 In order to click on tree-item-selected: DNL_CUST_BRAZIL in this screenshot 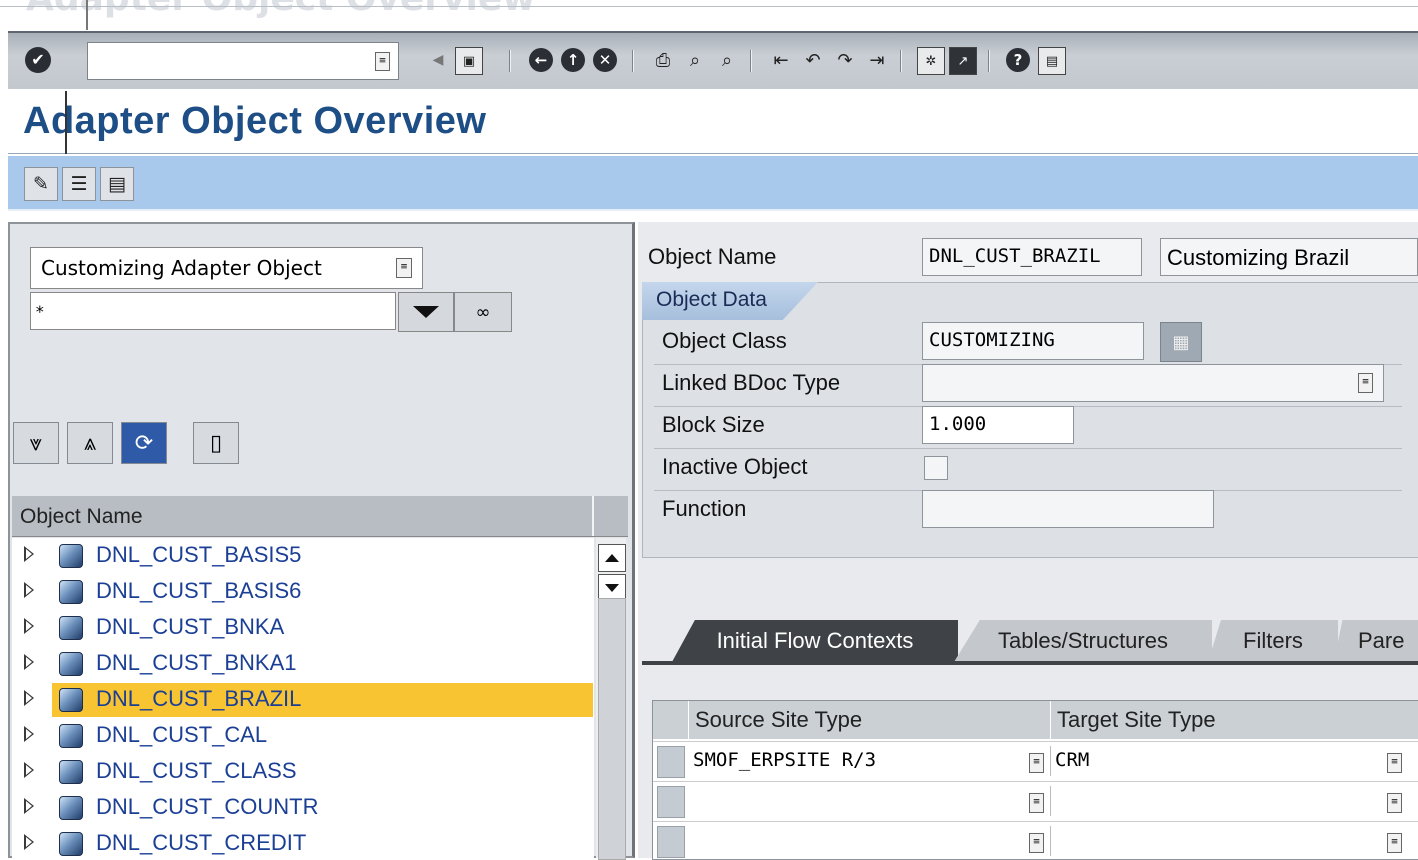, I will do `click(303, 700)`.